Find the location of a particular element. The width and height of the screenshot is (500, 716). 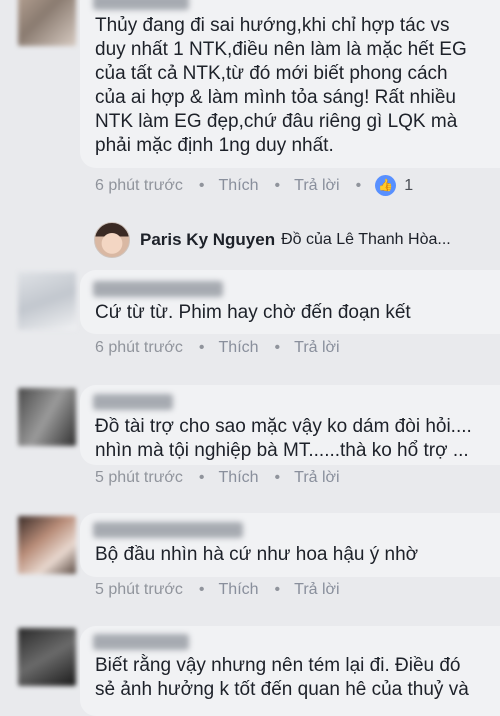

comment-meta: 6 phút trước • Thích • Trả lời • 👍 1 is located at coordinates (254, 185).